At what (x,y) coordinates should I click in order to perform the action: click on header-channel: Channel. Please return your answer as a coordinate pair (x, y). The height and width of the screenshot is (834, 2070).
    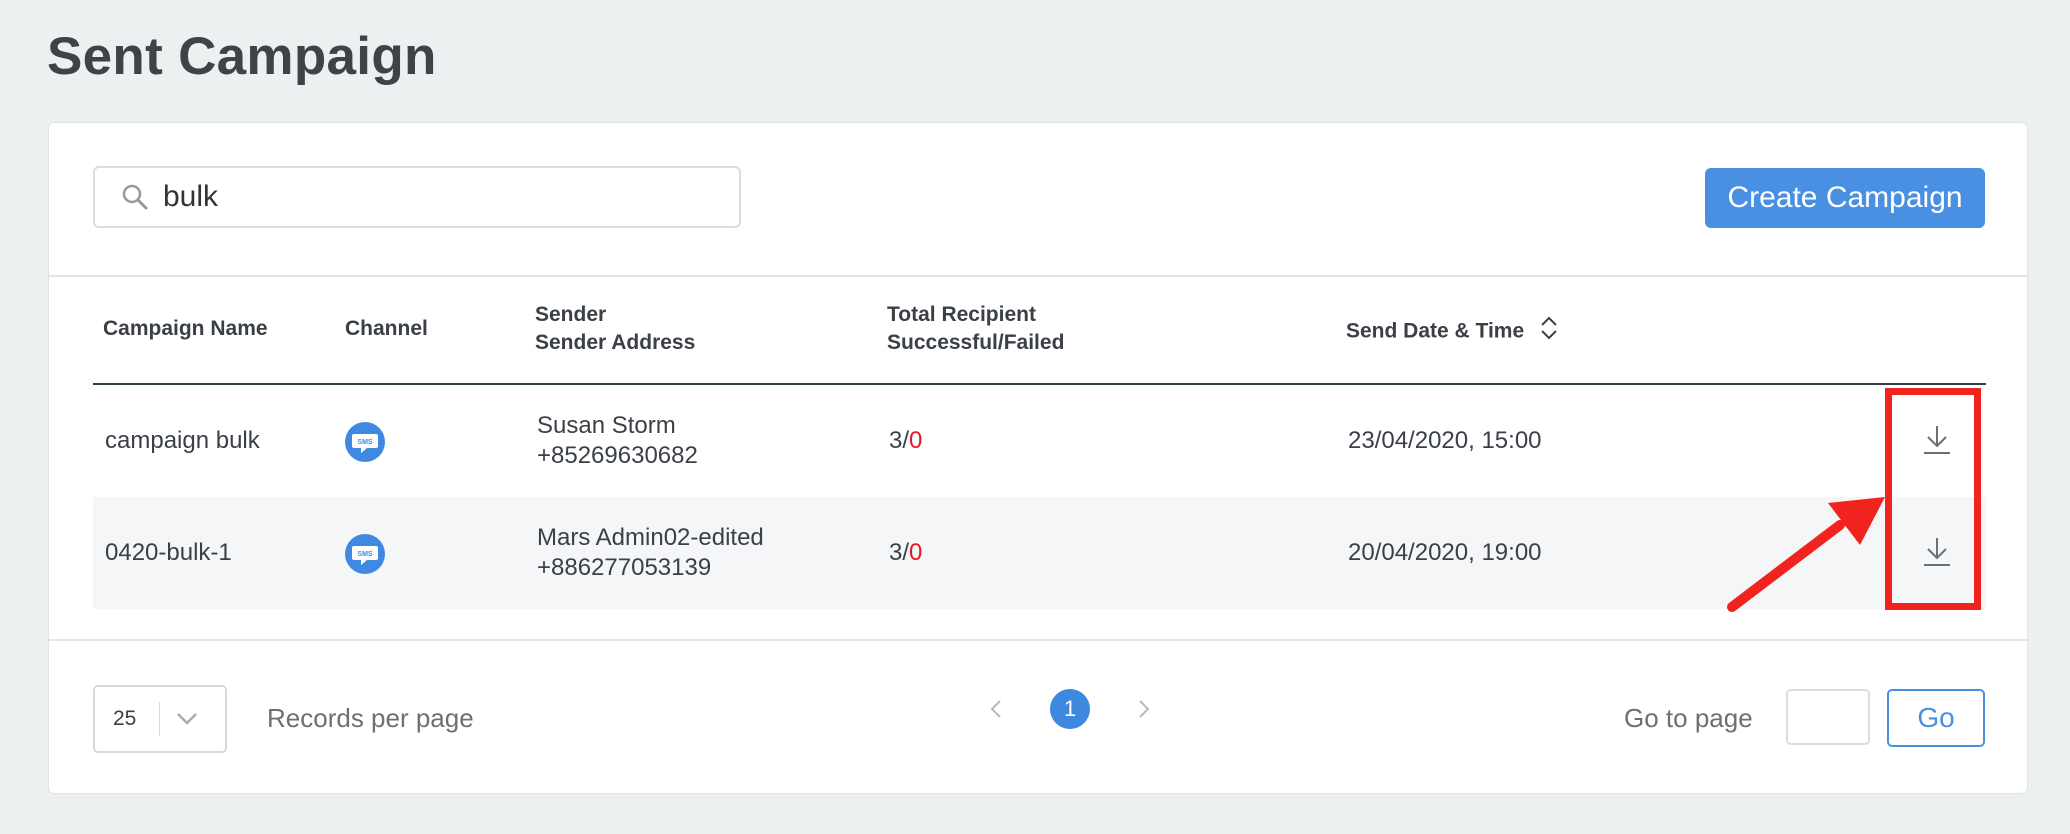
    Looking at the image, I should click on (386, 328).